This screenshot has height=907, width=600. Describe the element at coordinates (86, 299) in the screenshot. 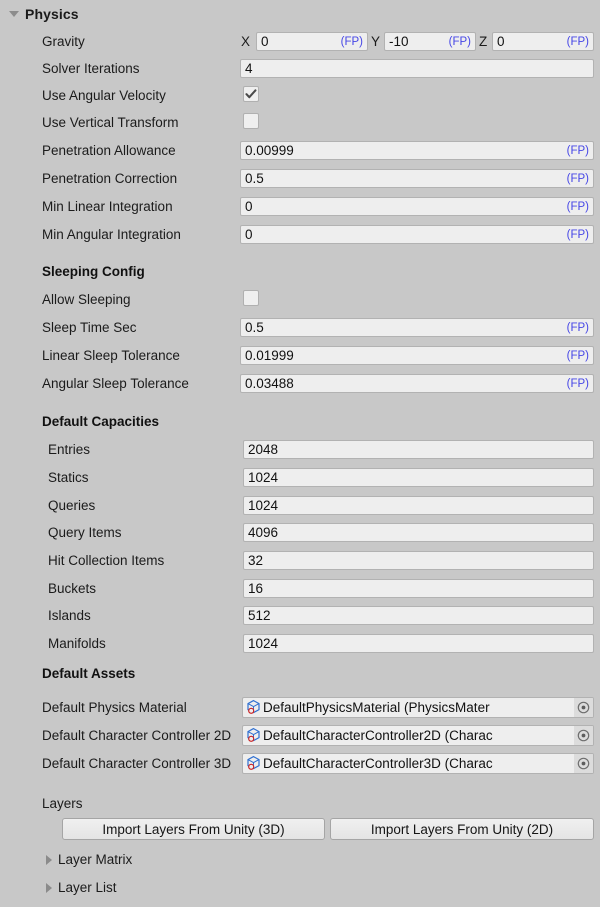

I see `label-allow-sleeping: Allow Sleeping` at that location.